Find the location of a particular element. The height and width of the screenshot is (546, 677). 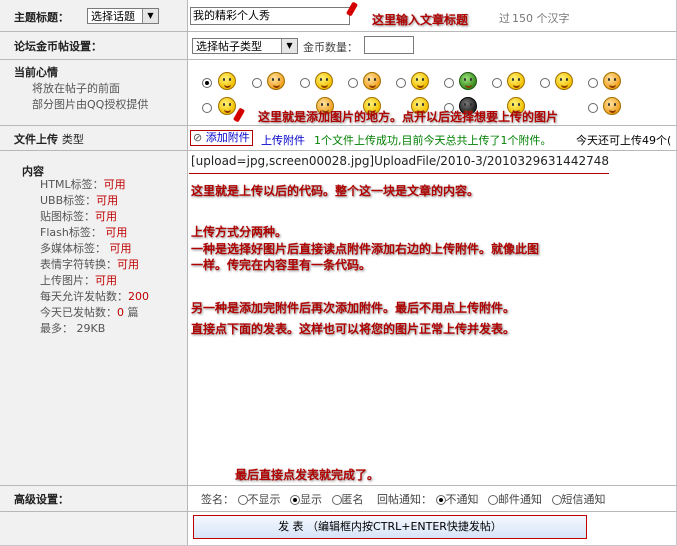

topic-select: 选择话题 ▼ is located at coordinates (123, 16).